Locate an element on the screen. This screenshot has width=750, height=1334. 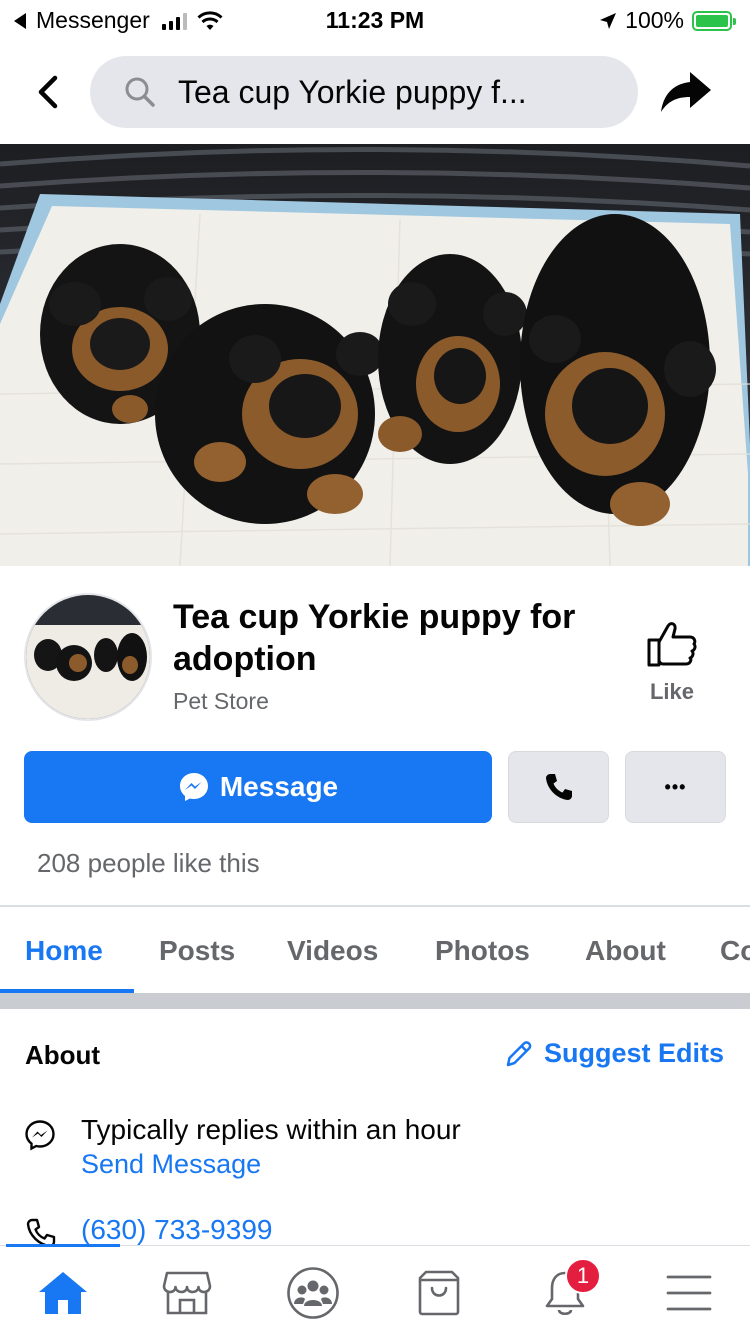
tab-posts: Posts is located at coordinates (197, 951).